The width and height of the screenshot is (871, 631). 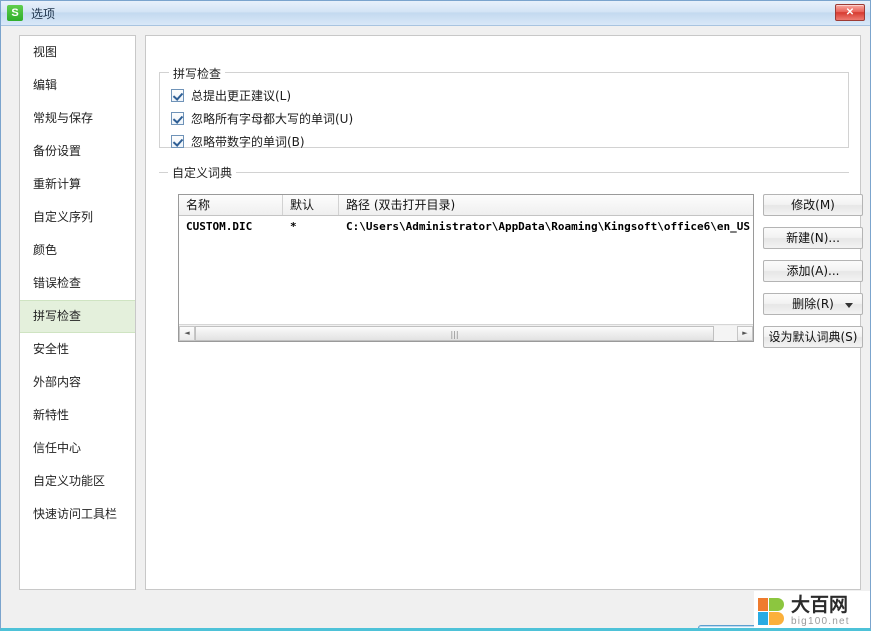 I want to click on sidebar-item-0: 视图, so click(x=77, y=52).